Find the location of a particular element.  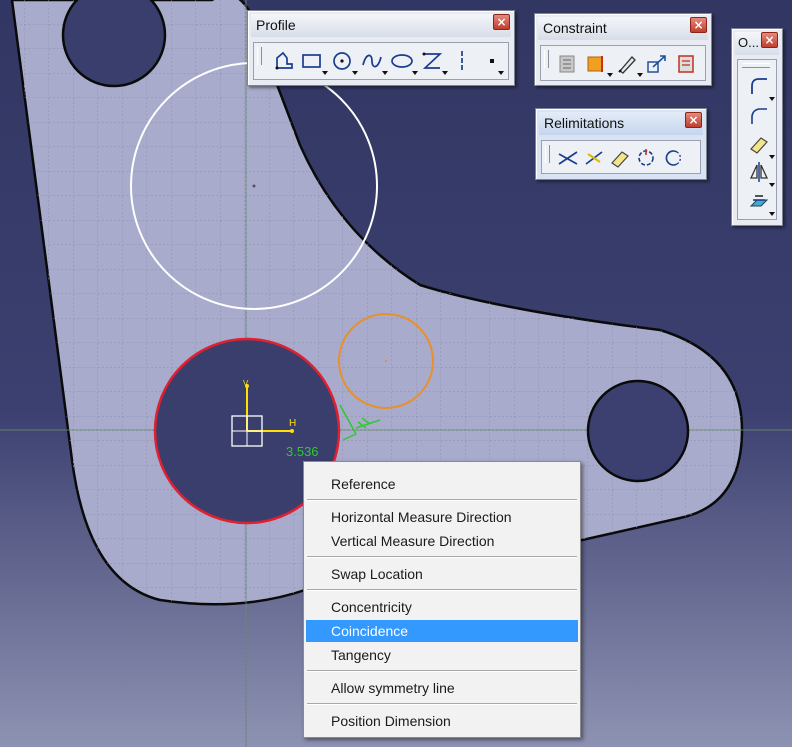

right-hole is located at coordinates (638, 431).